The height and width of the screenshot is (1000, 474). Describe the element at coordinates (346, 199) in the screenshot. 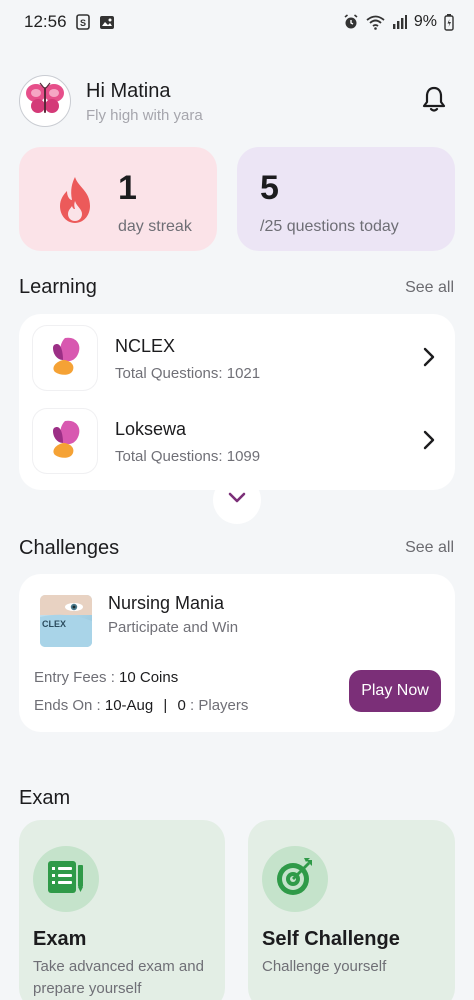

I see `questions-card: 5 /25 questions today` at that location.